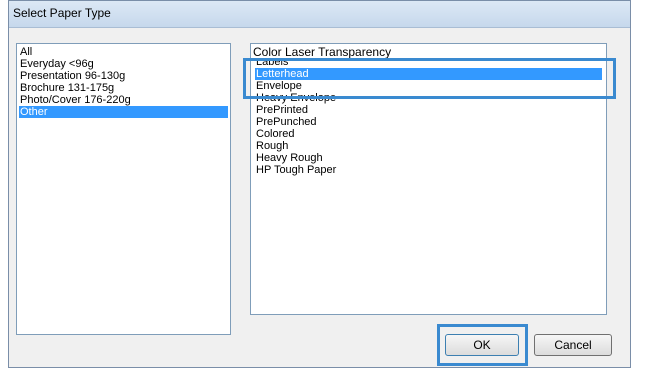 This screenshot has width=645, height=368. What do you see at coordinates (123, 52) in the screenshot?
I see `category-item-all: All` at bounding box center [123, 52].